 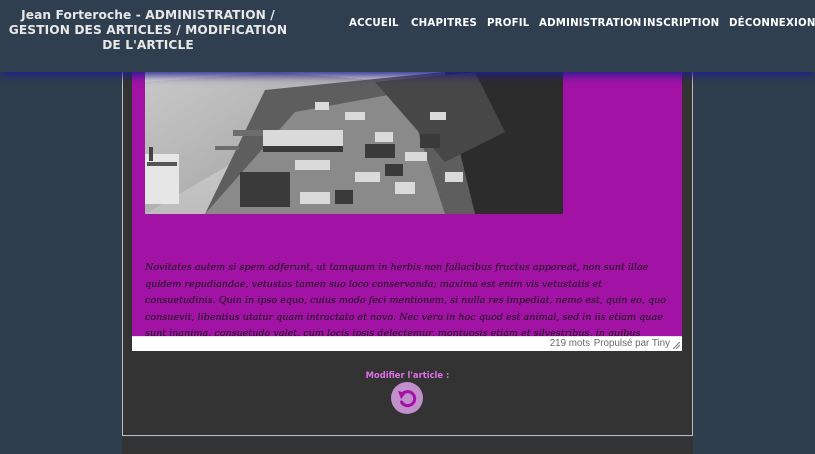 What do you see at coordinates (772, 23) in the screenshot?
I see `nav-deconnexion: DÉCONNEXION` at bounding box center [772, 23].